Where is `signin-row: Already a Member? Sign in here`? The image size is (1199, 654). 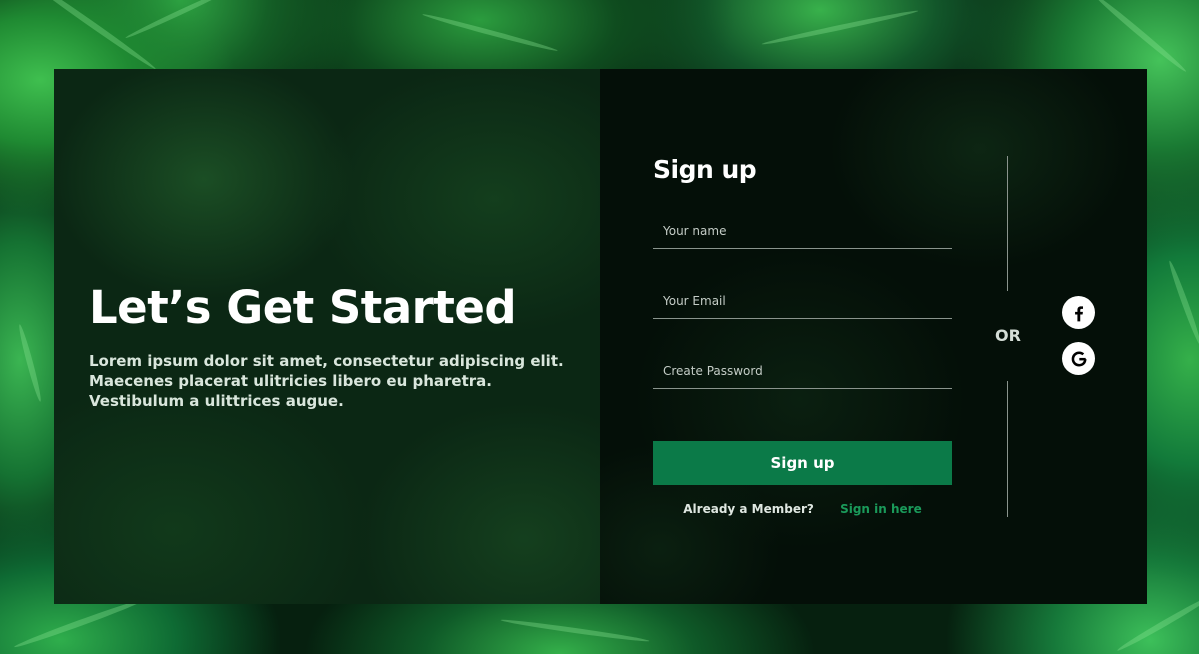 signin-row: Already a Member? Sign in here is located at coordinates (802, 509).